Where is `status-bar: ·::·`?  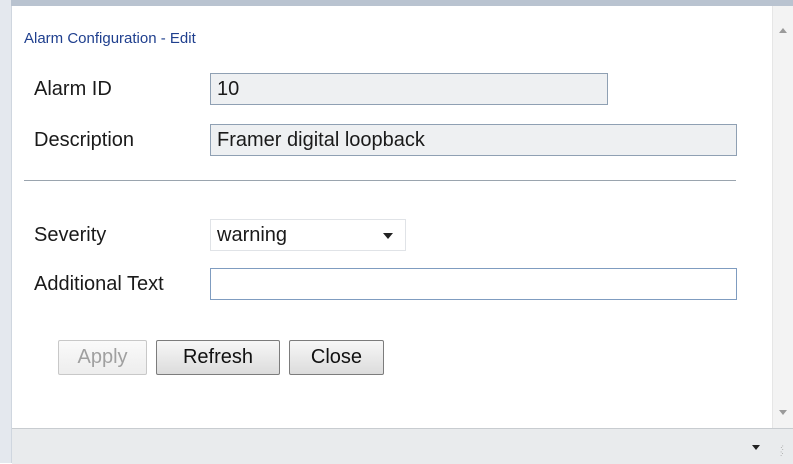 status-bar: ·::· is located at coordinates (402, 446).